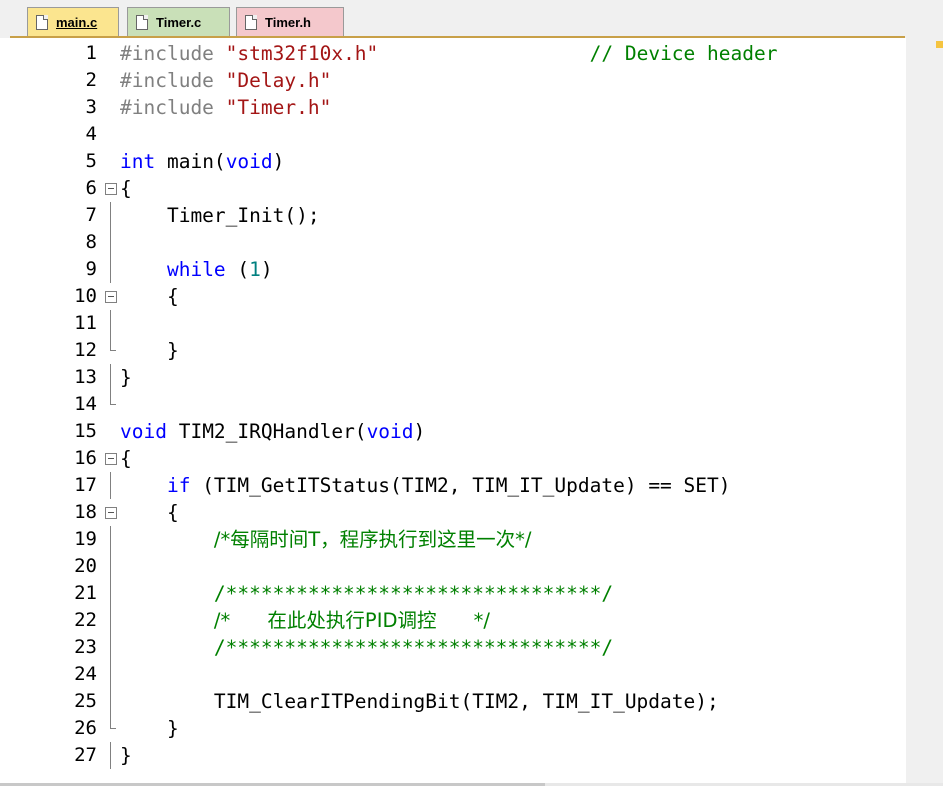 The height and width of the screenshot is (786, 943). What do you see at coordinates (91, 215) in the screenshot?
I see `line-number: 7` at bounding box center [91, 215].